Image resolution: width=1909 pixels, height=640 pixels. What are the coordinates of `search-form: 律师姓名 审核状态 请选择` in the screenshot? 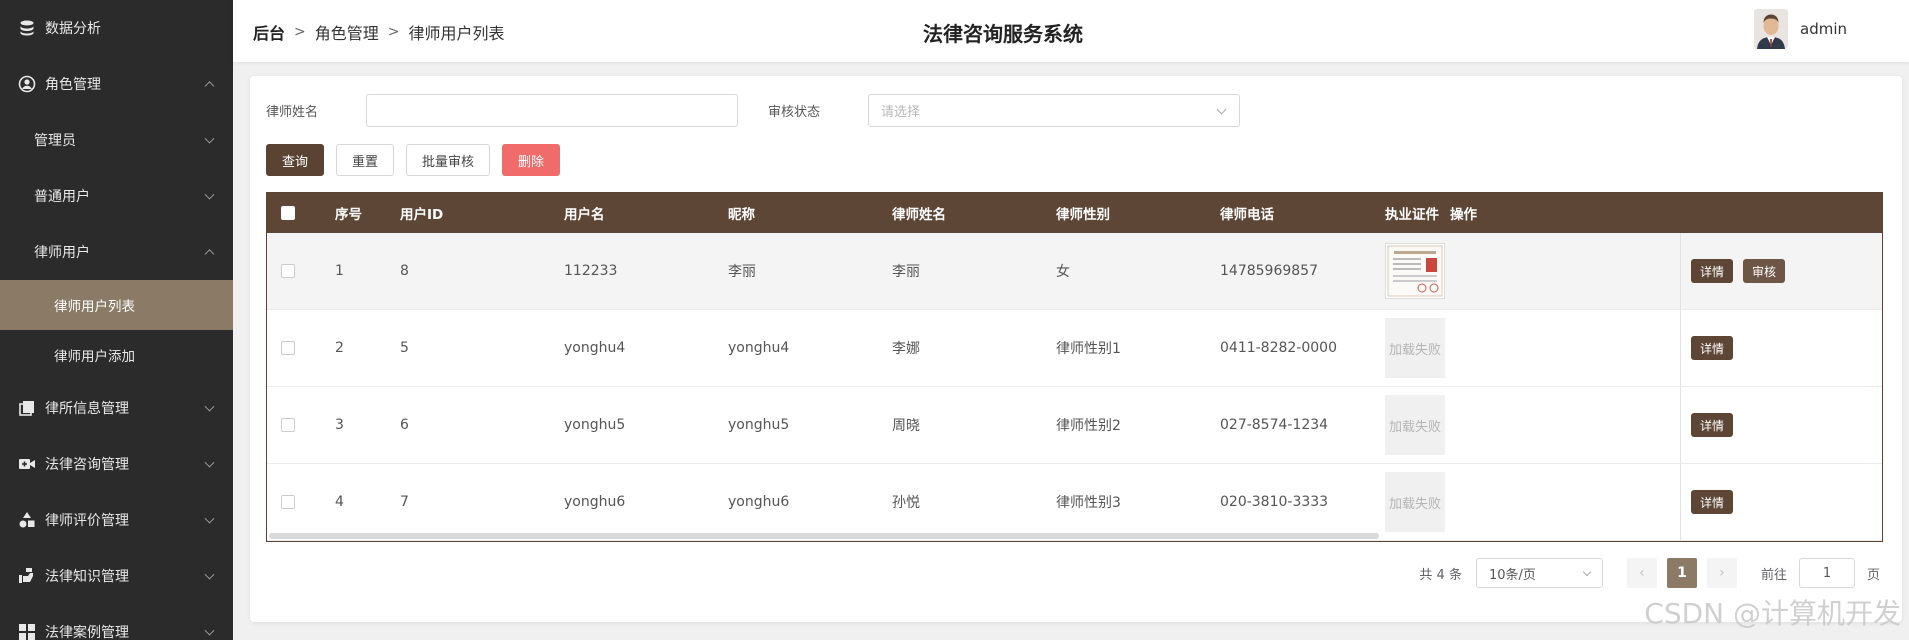 It's located at (753, 110).